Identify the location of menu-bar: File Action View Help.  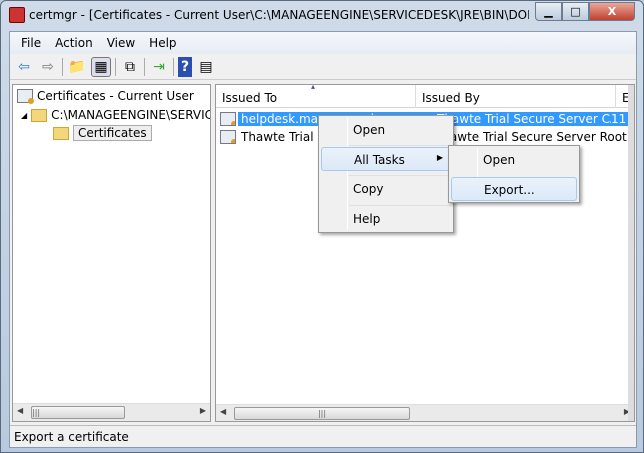
(323, 43).